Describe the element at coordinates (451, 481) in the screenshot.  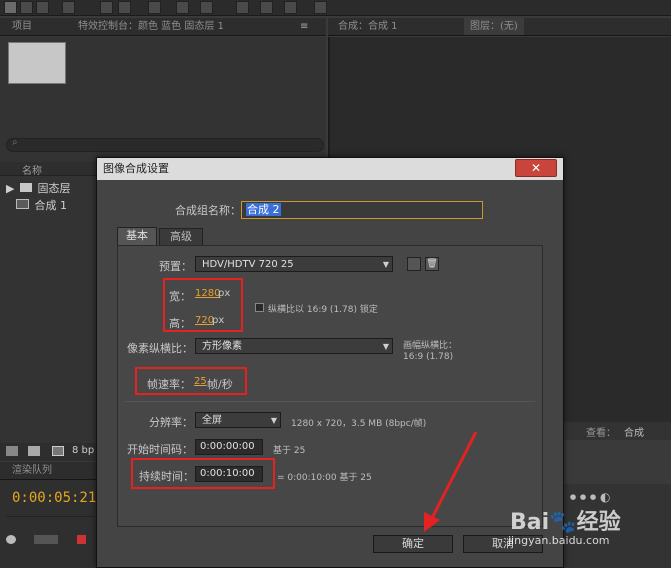
I see `annotation-arrow` at that location.